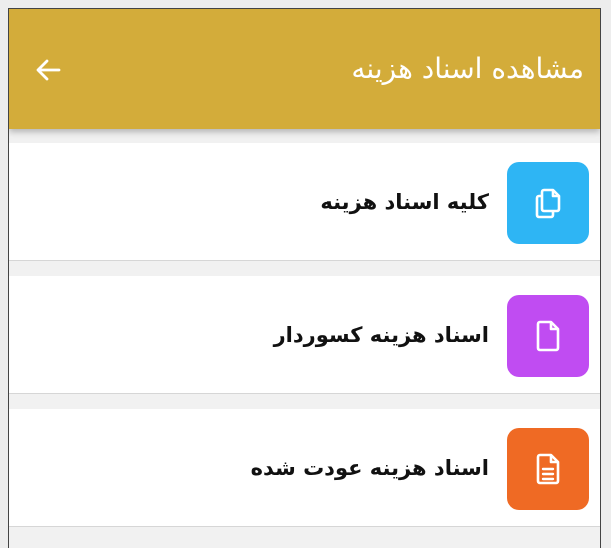 This screenshot has height=548, width=611. I want to click on list-item-label: اسناد هزینه کسوردار, so click(381, 335).